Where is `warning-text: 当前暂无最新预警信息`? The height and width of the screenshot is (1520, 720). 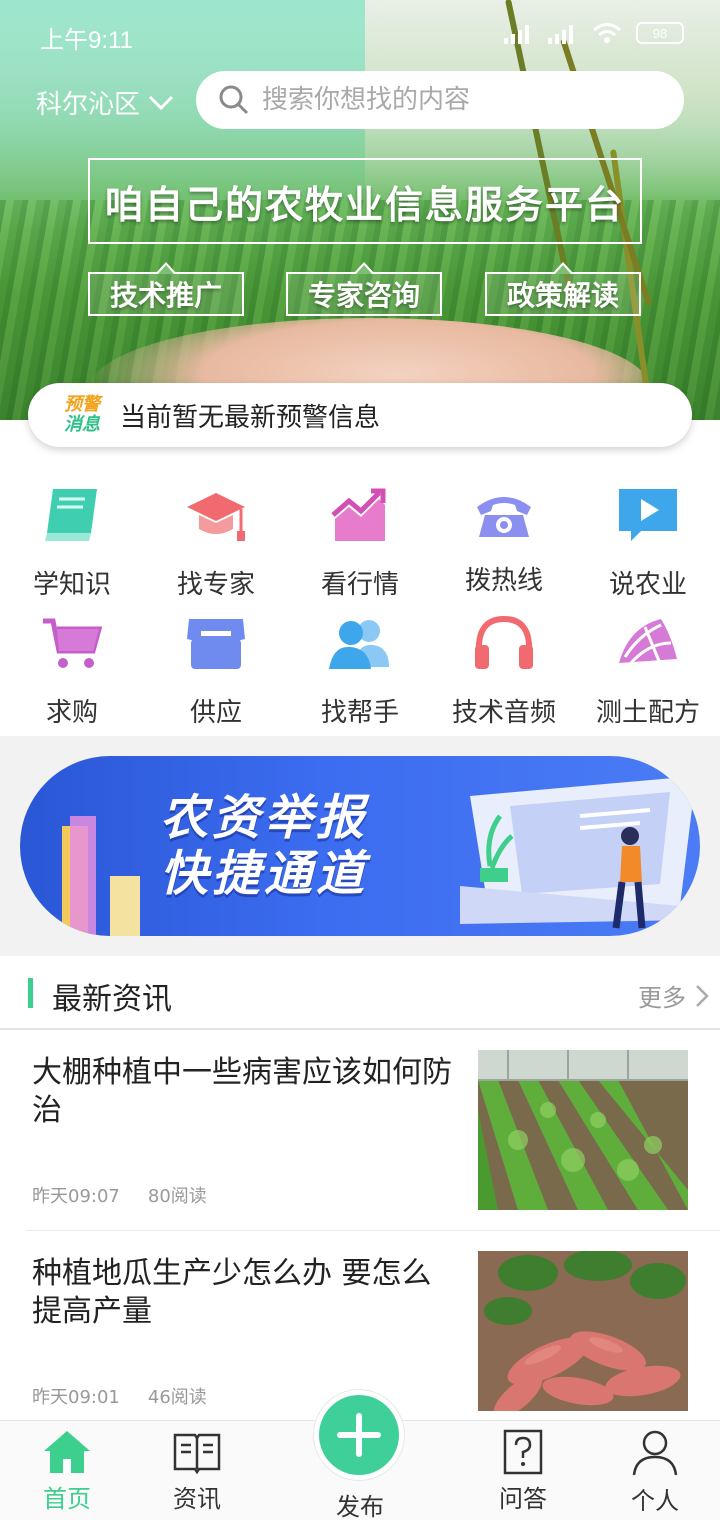
warning-text: 当前暂无最新预警信息 is located at coordinates (250, 417).